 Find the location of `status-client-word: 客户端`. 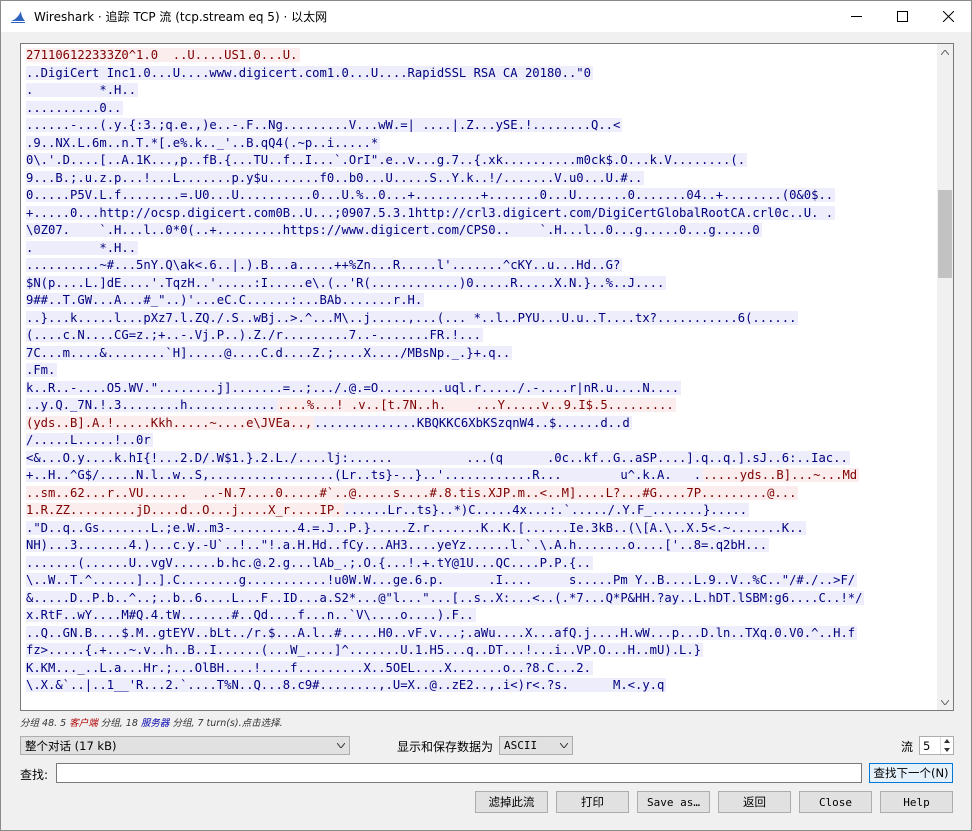

status-client-word: 客户端 is located at coordinates (83, 723).